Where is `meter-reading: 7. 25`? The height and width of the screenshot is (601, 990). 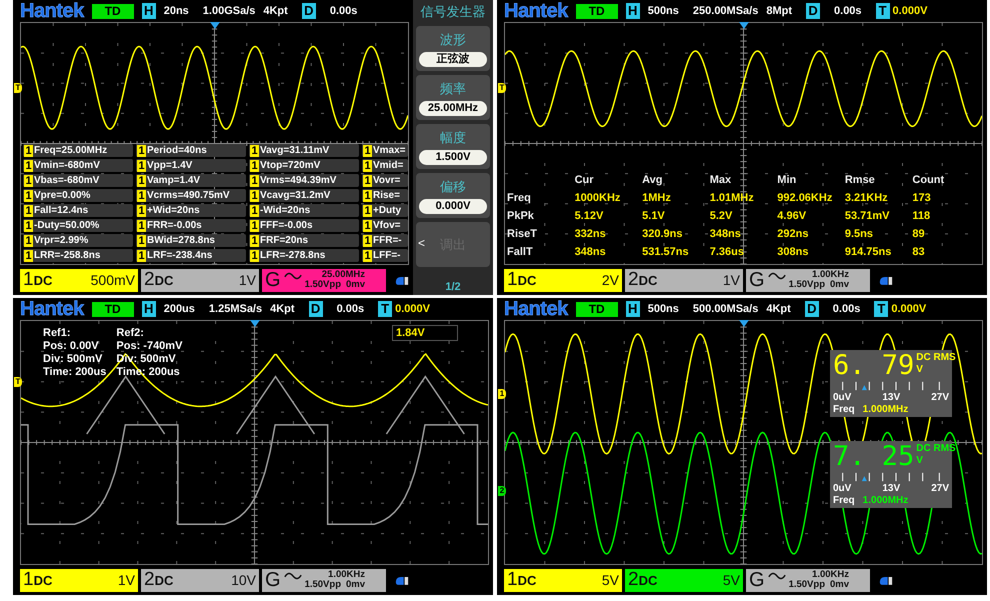 meter-reading: 7. 25 is located at coordinates (873, 457).